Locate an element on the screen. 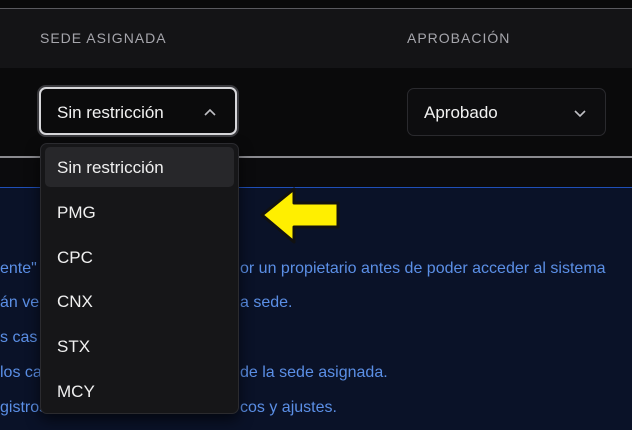 This screenshot has width=632, height=430. info-text: án ve is located at coordinates (20, 302).